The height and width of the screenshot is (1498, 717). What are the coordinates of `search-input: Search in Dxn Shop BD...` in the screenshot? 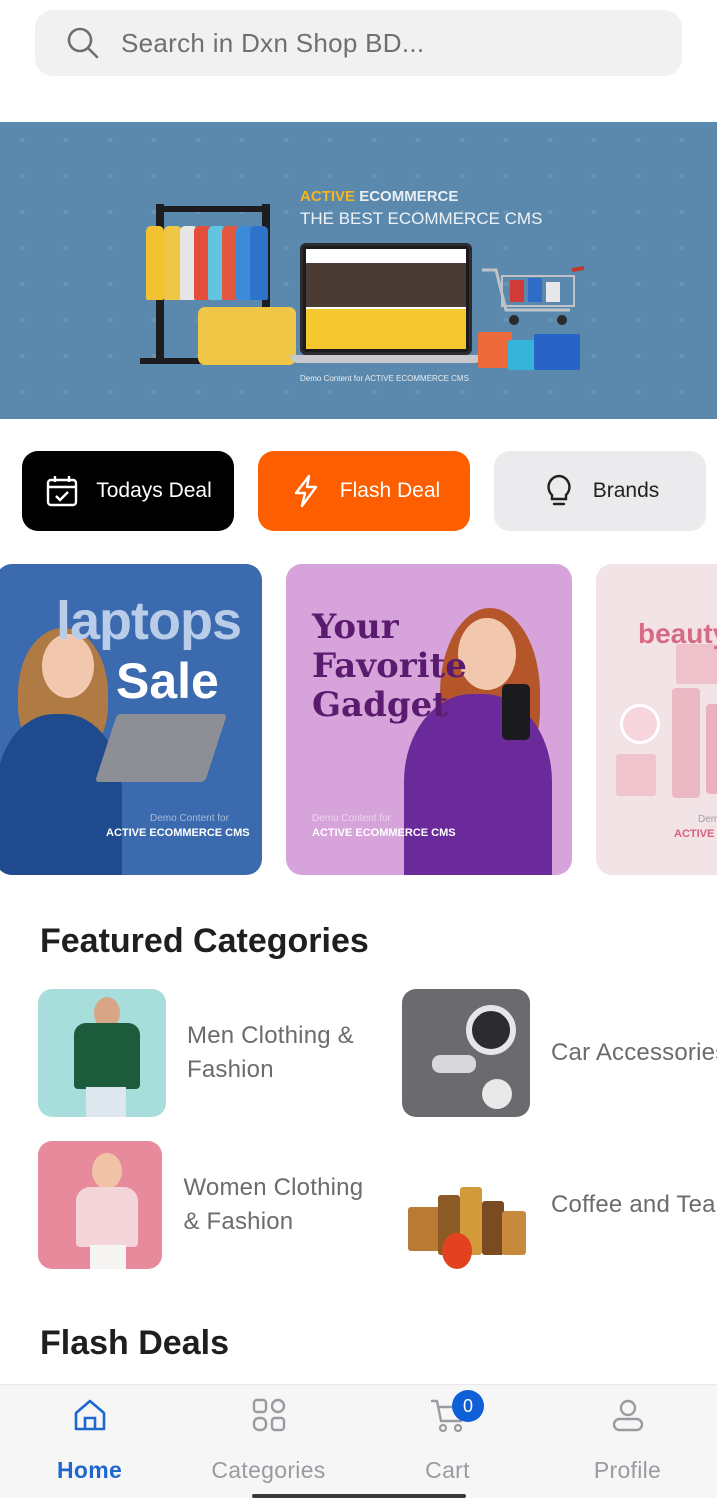 It's located at (358, 43).